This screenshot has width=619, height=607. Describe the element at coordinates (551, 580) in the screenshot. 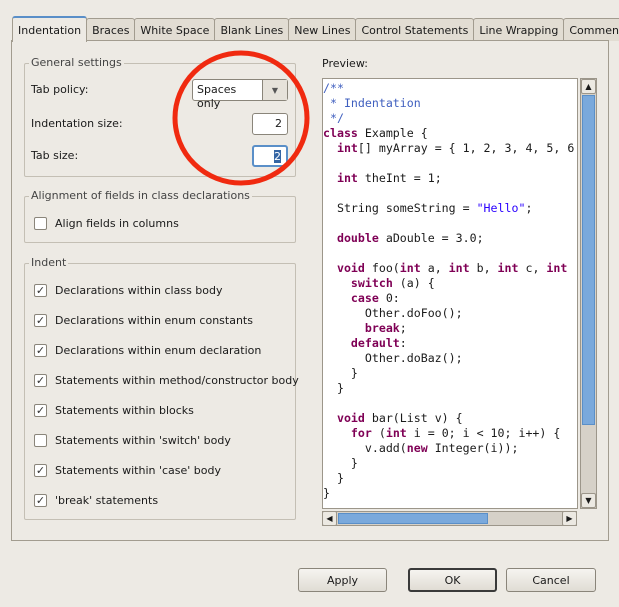

I see `cancel-button: Cancel` at that location.